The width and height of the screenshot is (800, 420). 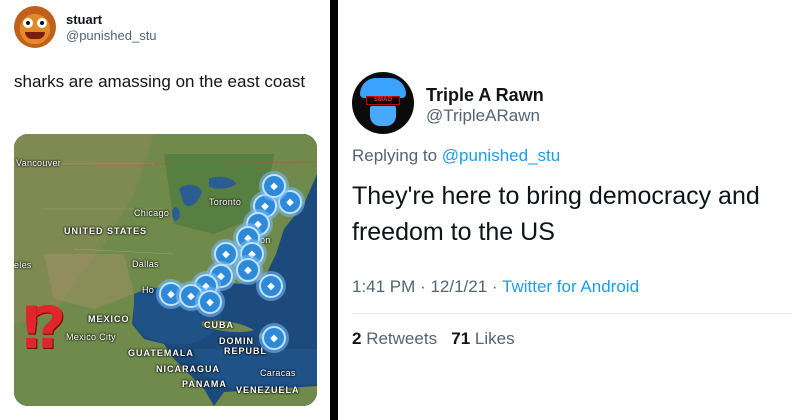 I want to click on retweets-stat: 2 Retweets, so click(x=394, y=338).